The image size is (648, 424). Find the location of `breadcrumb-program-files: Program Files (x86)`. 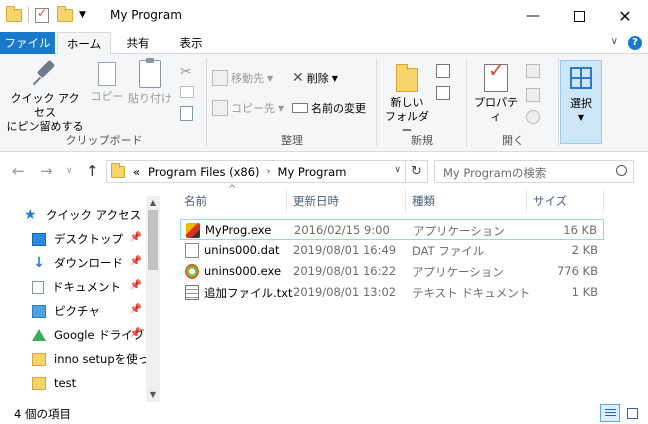

breadcrumb-program-files: Program Files (x86) is located at coordinates (203, 172).